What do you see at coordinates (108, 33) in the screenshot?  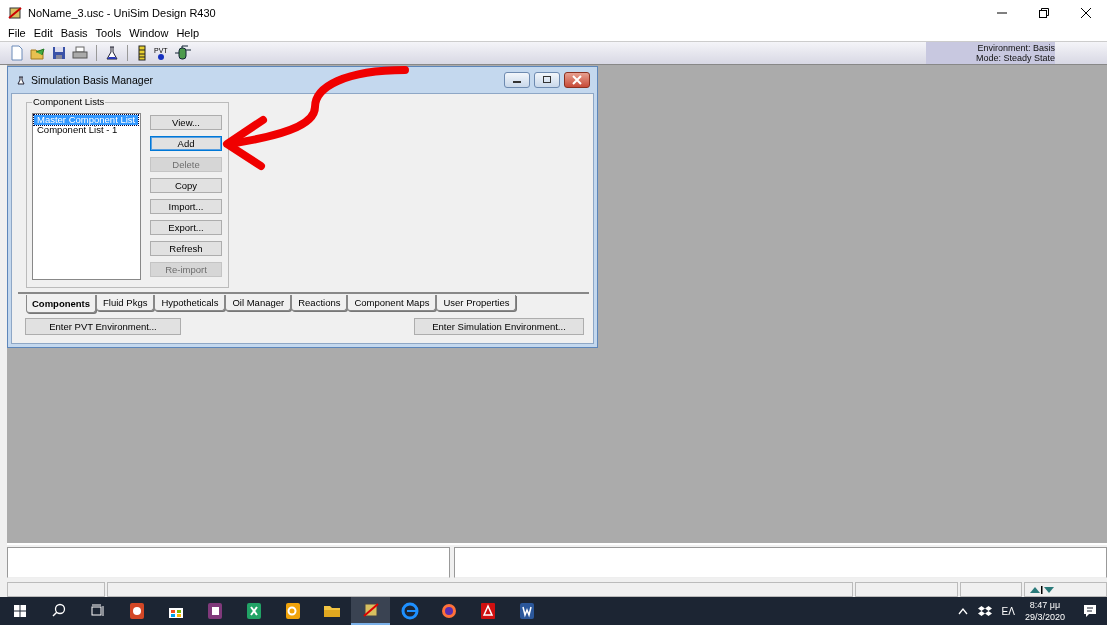 I see `menu-item: Tools` at bounding box center [108, 33].